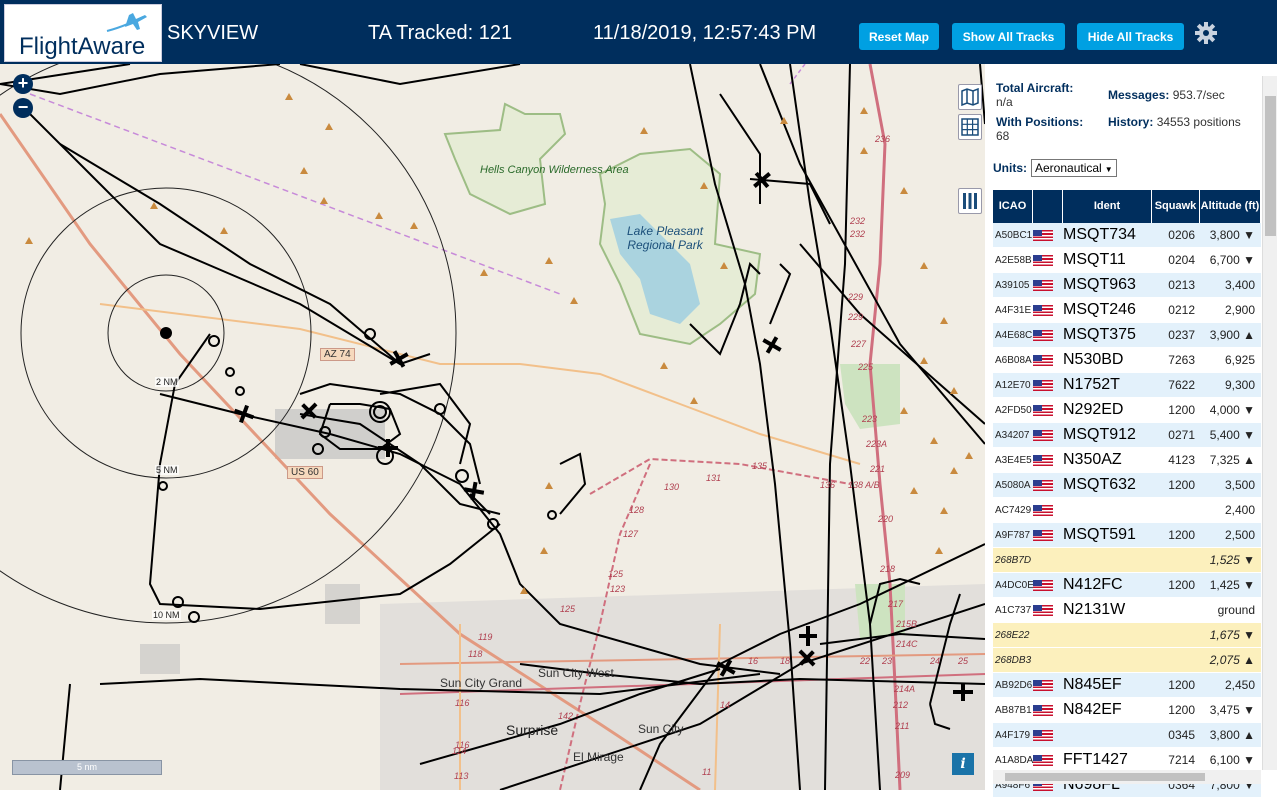 Image resolution: width=1277 pixels, height=798 pixels. Describe the element at coordinates (481, 683) in the screenshot. I see `sun-city-grand-label: Sun City Grand` at that location.